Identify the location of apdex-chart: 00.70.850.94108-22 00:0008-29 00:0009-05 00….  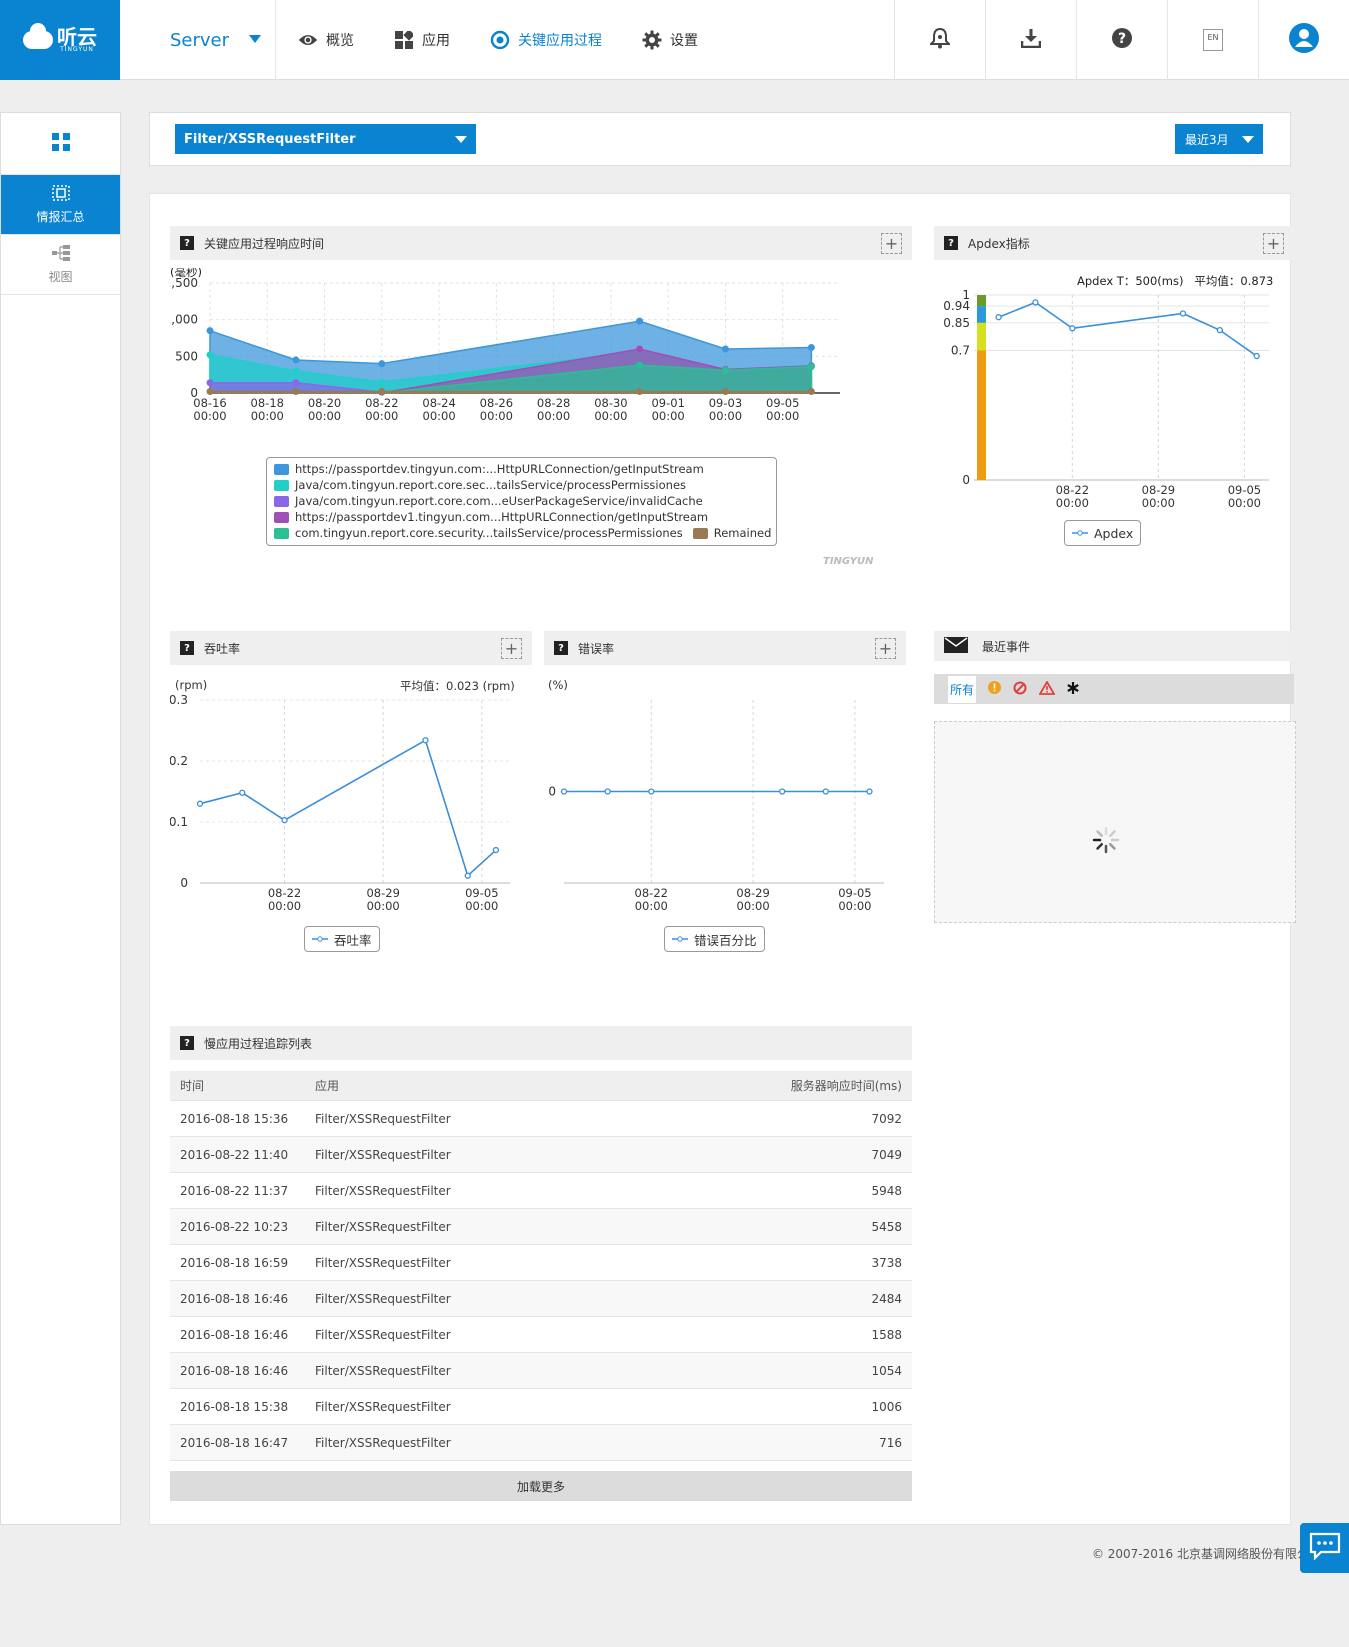
(1106, 399).